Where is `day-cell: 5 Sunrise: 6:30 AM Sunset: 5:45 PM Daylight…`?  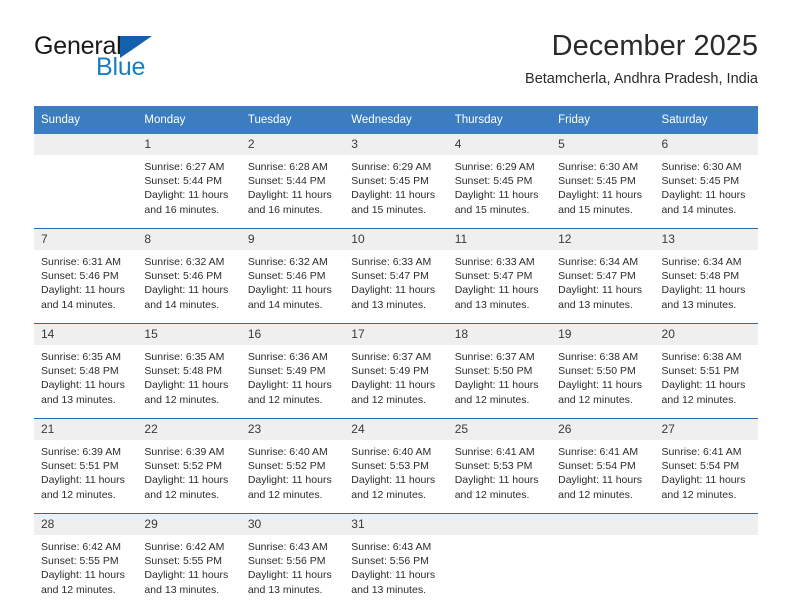
day-cell: 5 Sunrise: 6:30 AM Sunset: 5:45 PM Daylight… is located at coordinates (603, 181).